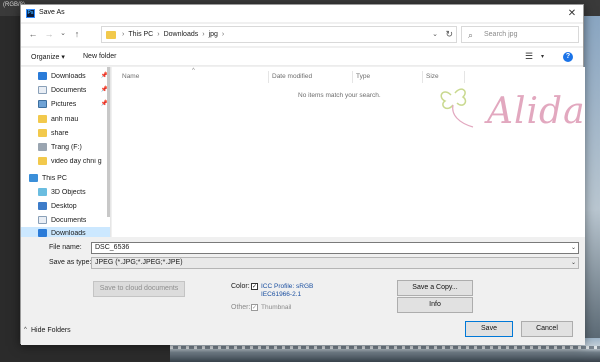 The width and height of the screenshot is (600, 362). What do you see at coordinates (63, 34) in the screenshot?
I see `recent-locations-icon: ⌄` at bounding box center [63, 34].